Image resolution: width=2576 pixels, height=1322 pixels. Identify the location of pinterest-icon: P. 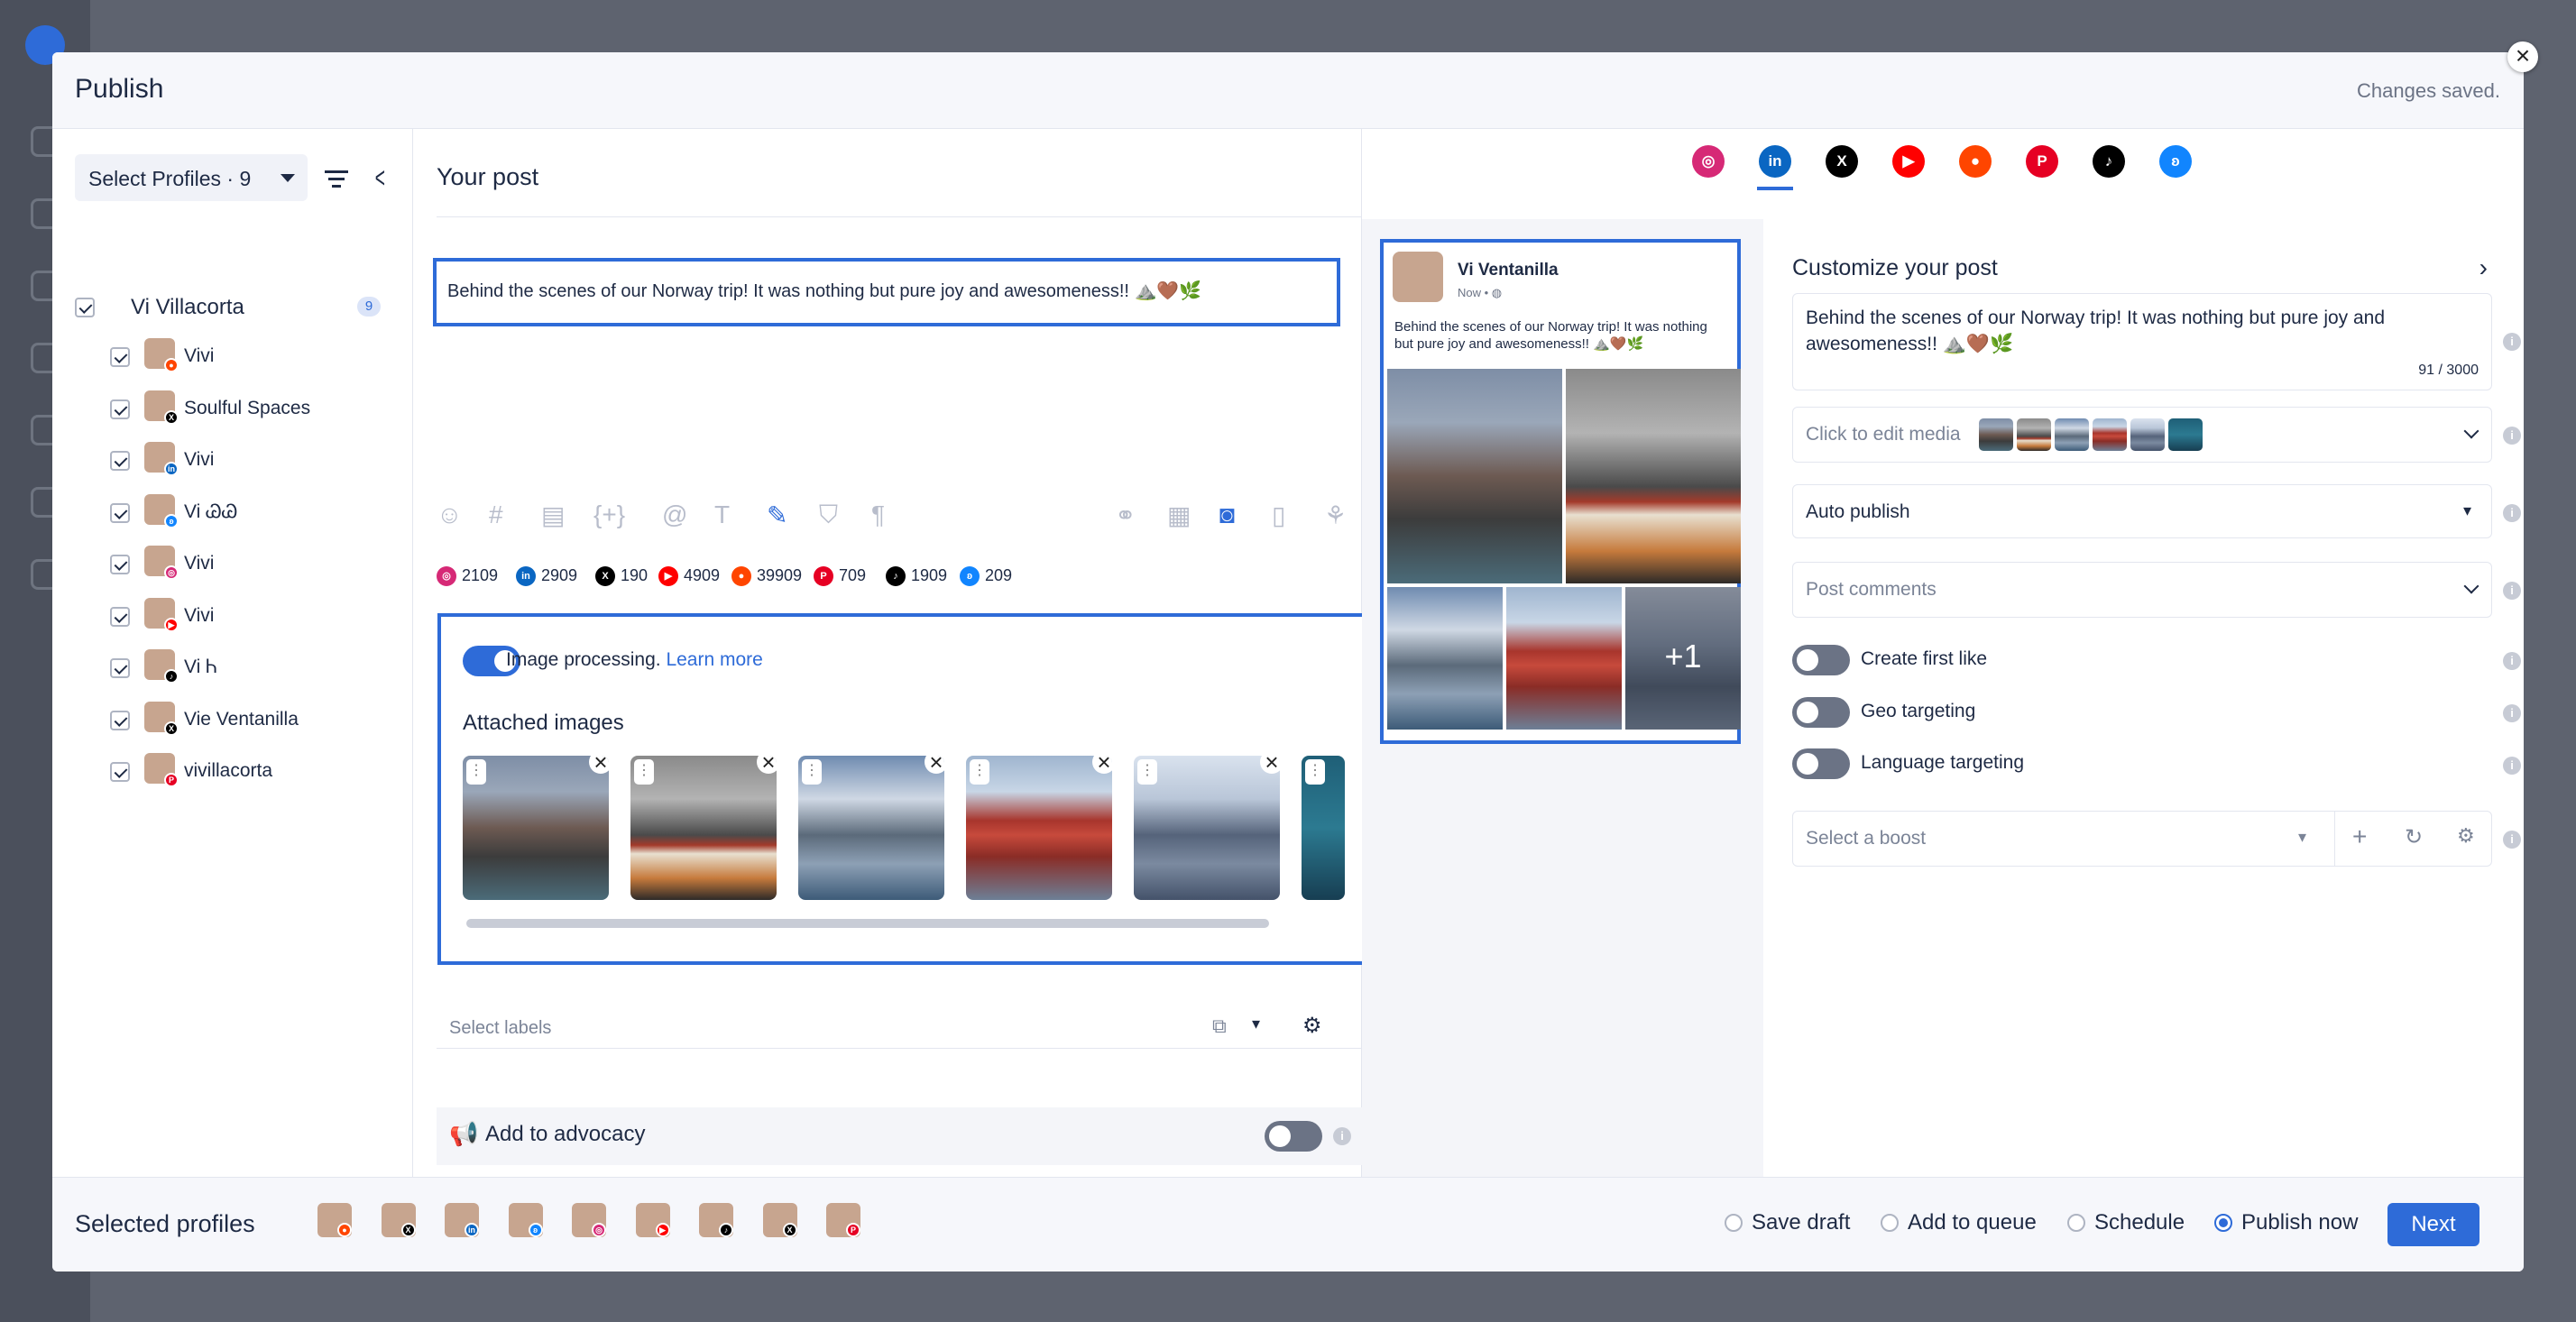
(2042, 161).